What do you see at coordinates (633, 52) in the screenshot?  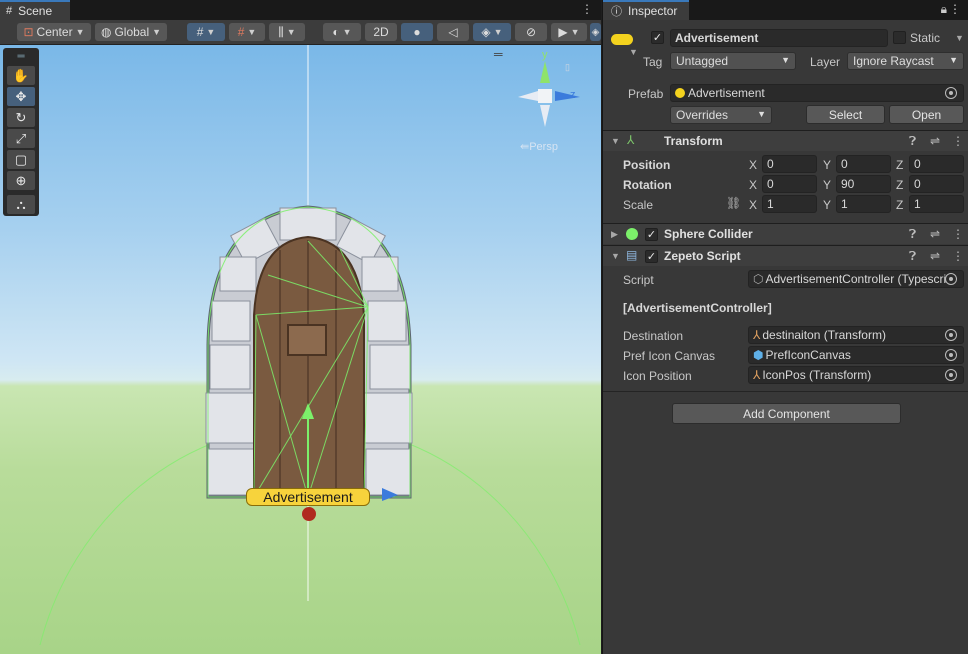 I see `object-icon-dropdown-icon: ▼` at bounding box center [633, 52].